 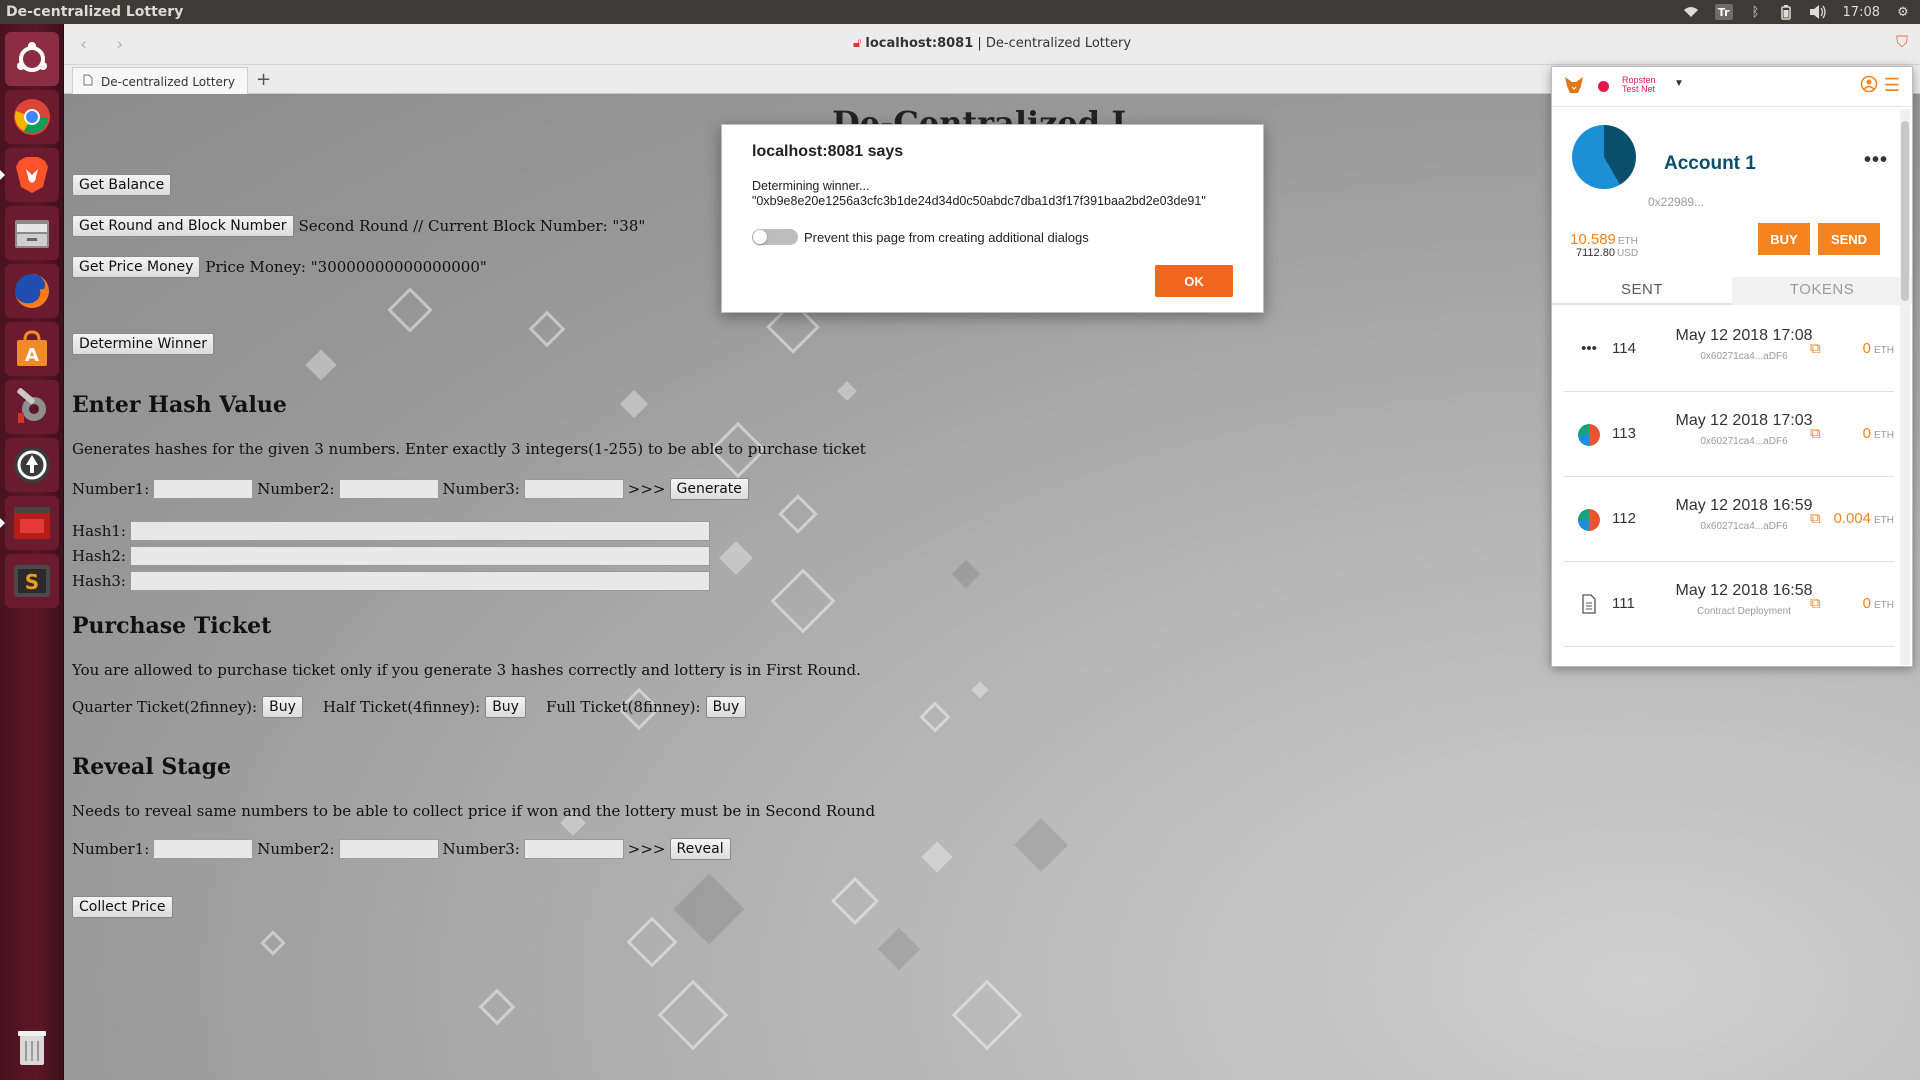 I want to click on clock: 17:08, so click(x=1861, y=12).